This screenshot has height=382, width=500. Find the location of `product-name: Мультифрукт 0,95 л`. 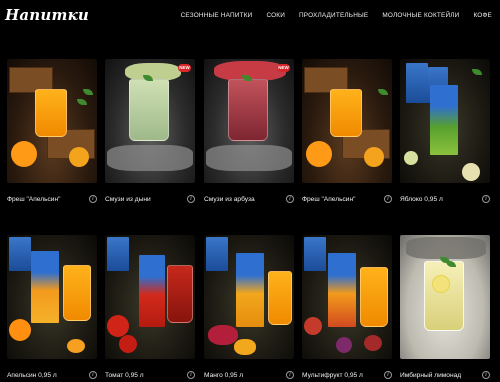

product-name: Мультифрукт 0,95 л is located at coordinates (332, 375).